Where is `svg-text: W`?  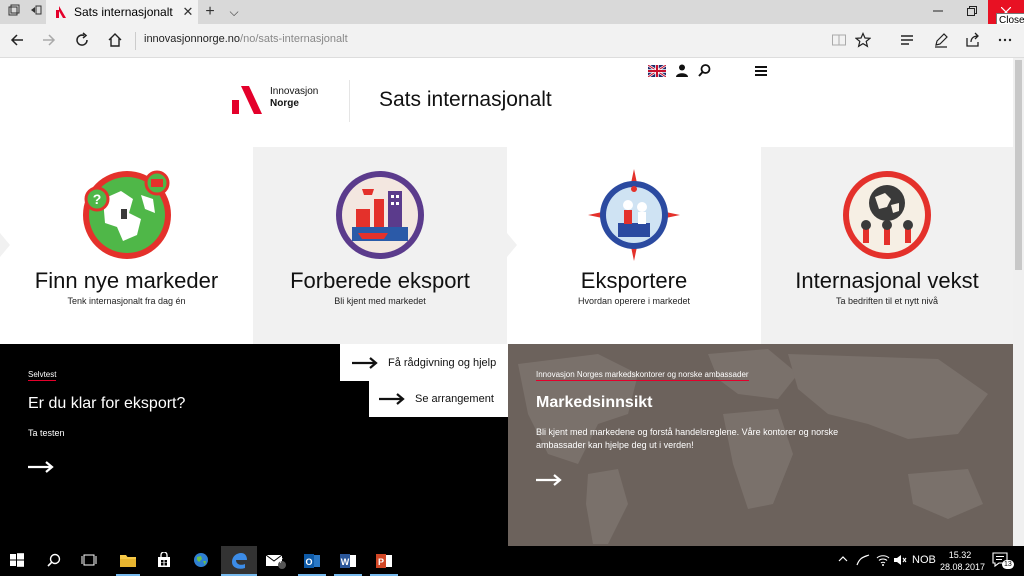
svg-text: W is located at coordinates (345, 562).